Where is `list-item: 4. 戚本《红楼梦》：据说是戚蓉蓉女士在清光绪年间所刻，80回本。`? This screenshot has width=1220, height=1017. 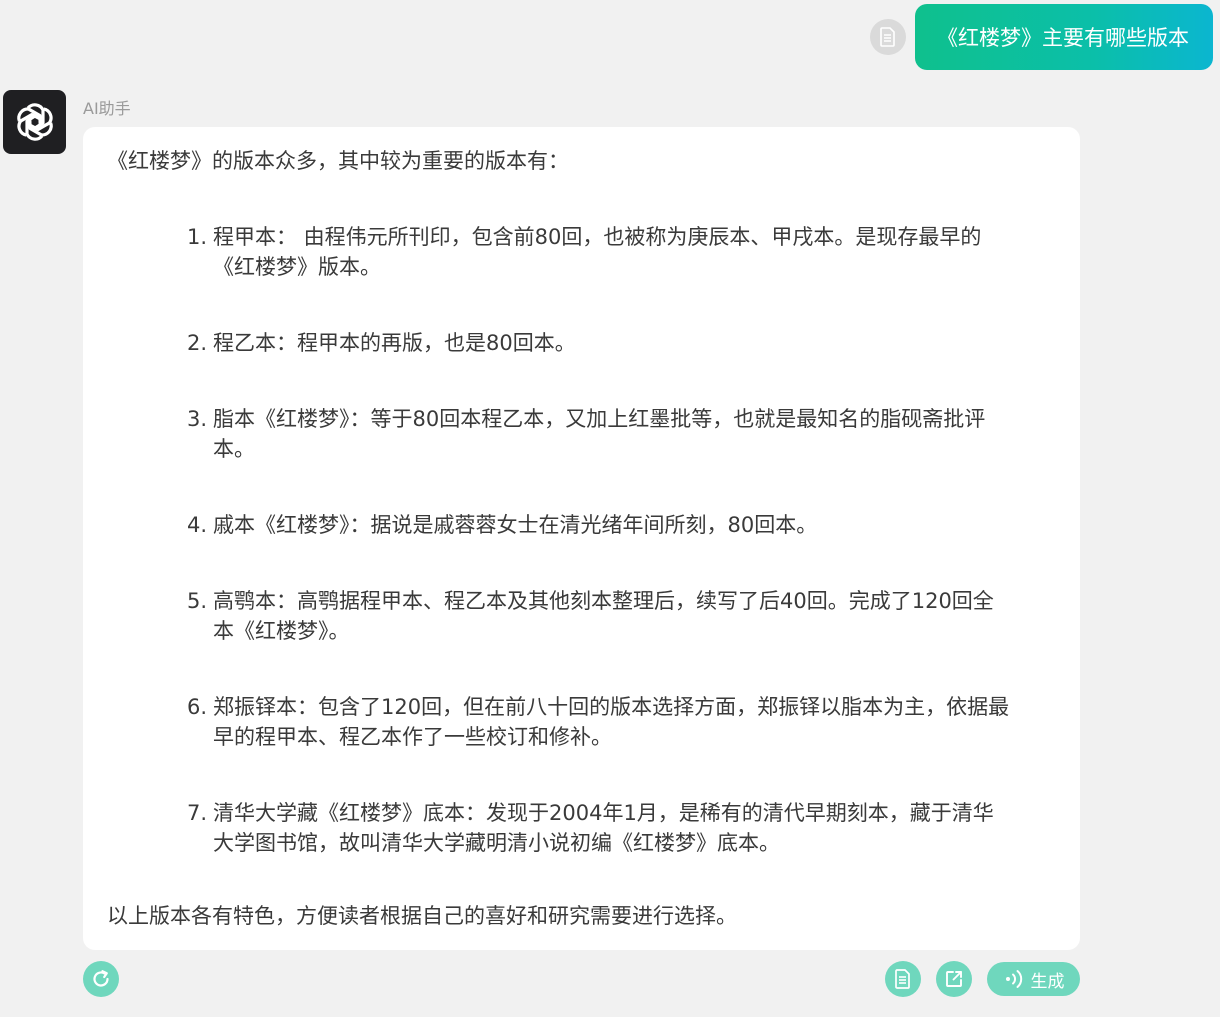
list-item: 4. 戚本《红楼梦》：据说是戚蓉蓉女士在清光绪年间所刻，80回本。 is located at coordinates (600, 525).